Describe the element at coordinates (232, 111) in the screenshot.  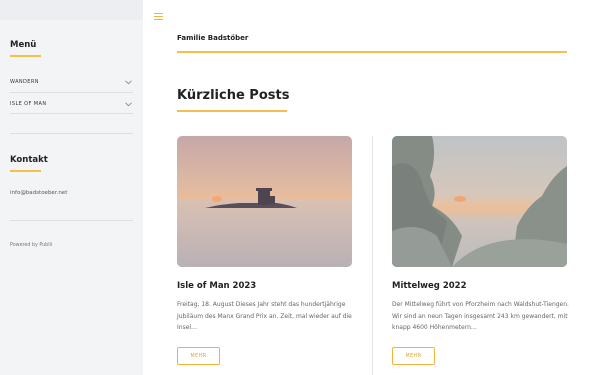
I see `section-title-underline` at that location.